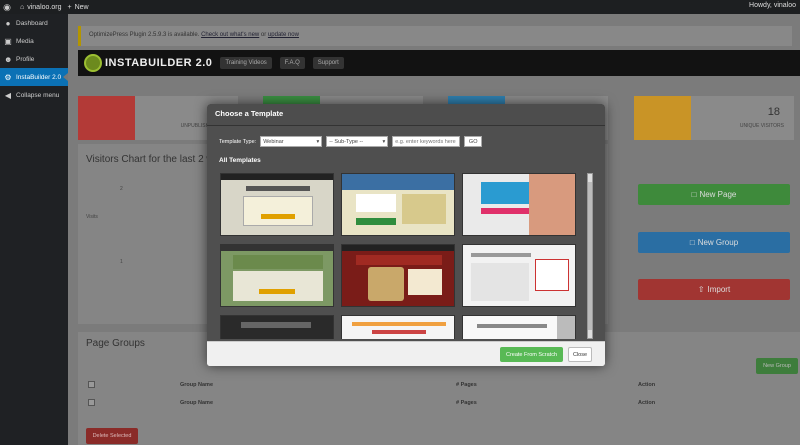  Describe the element at coordinates (406, 353) in the screenshot. I see `modal-footer: Create From Scratch Close` at that location.